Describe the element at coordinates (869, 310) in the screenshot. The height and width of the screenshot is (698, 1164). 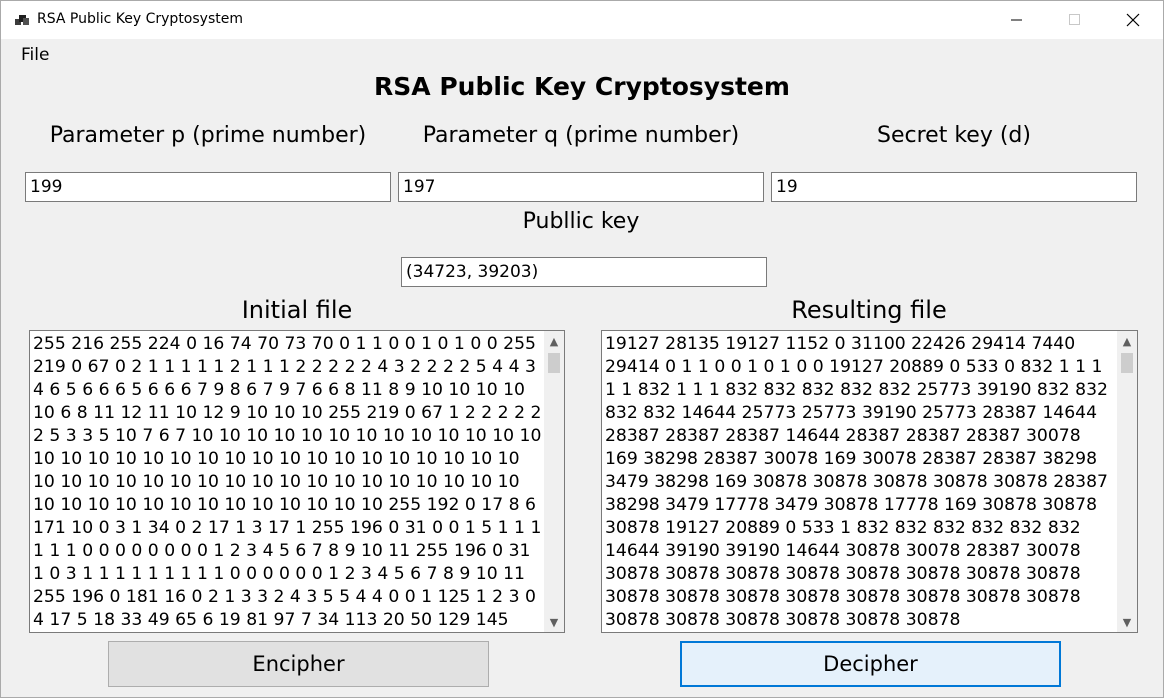
I see `resulting-file-label: Resulting file` at that location.